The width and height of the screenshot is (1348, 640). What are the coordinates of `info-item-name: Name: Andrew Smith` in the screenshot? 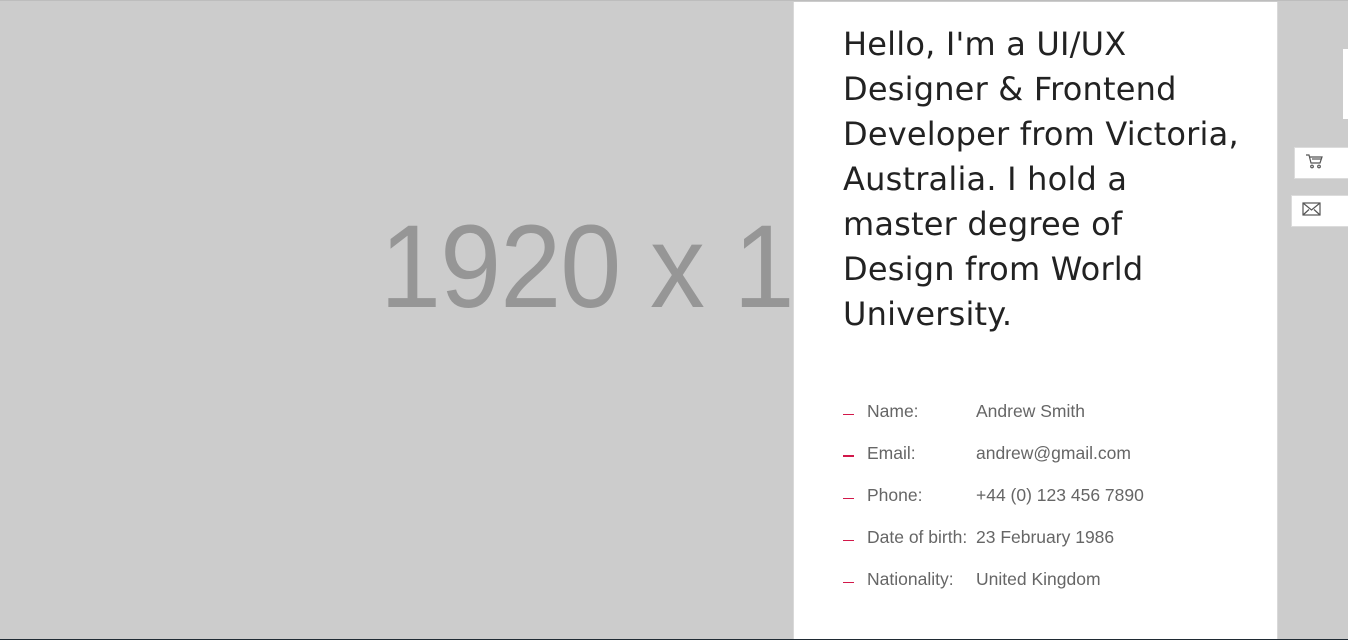 It's located at (993, 411).